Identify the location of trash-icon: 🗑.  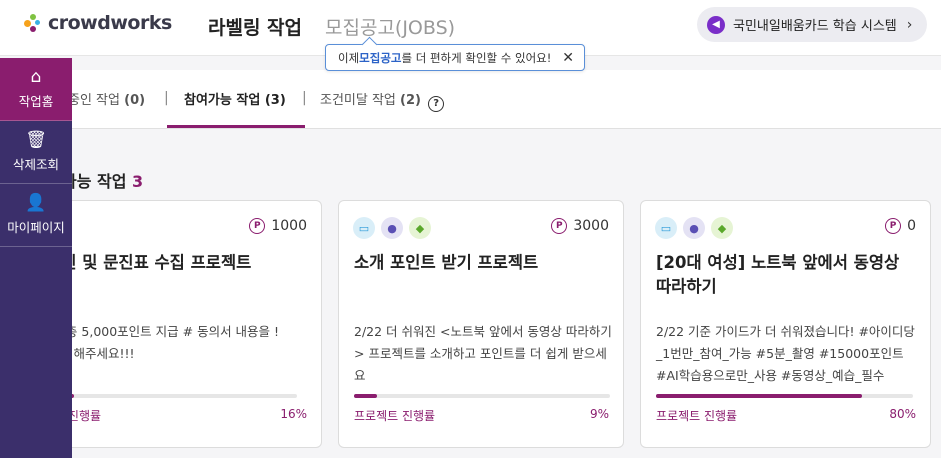
(36, 140).